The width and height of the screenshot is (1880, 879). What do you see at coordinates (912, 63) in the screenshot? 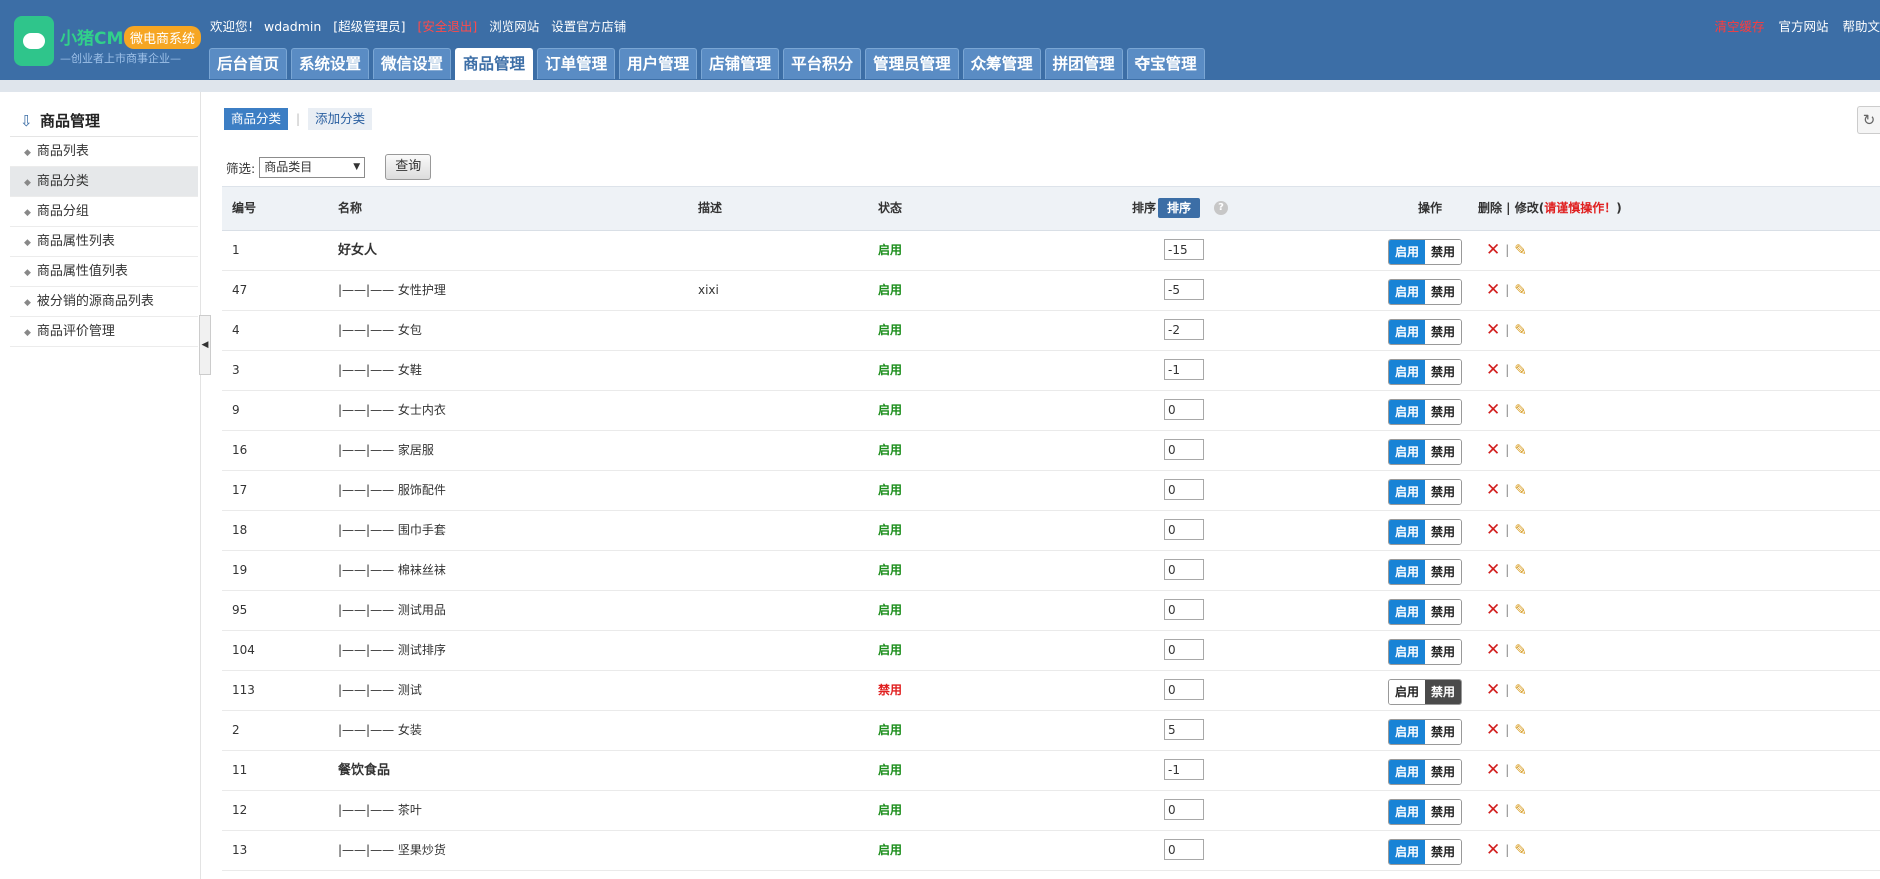
I see `tab-8: 管理员管理` at bounding box center [912, 63].